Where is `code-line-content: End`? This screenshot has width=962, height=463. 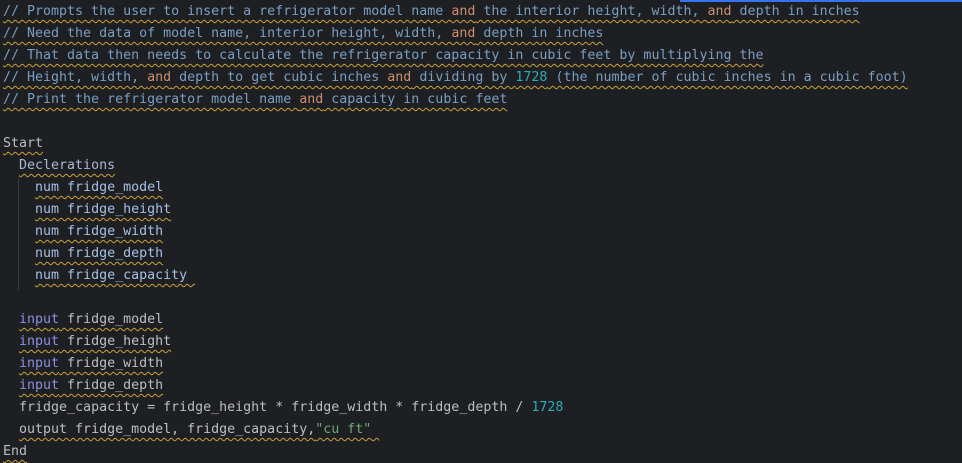
code-line-content: End is located at coordinates (15, 451).